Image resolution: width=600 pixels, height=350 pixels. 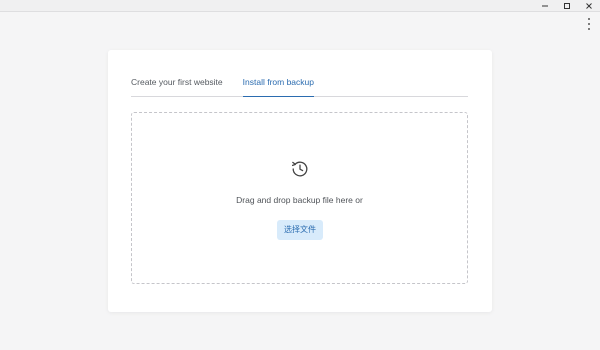 I want to click on tab-install-from-backup: Install from backup, so click(x=278, y=85).